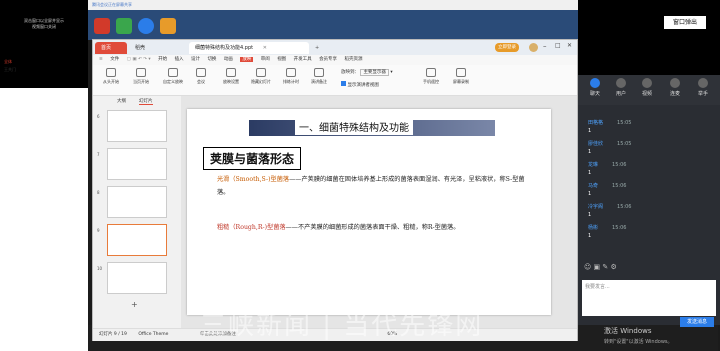 Image resolution: width=720 pixels, height=351 pixels. What do you see at coordinates (431, 76) in the screenshot?
I see `phone-remote-button: 手机遥控` at bounding box center [431, 76].